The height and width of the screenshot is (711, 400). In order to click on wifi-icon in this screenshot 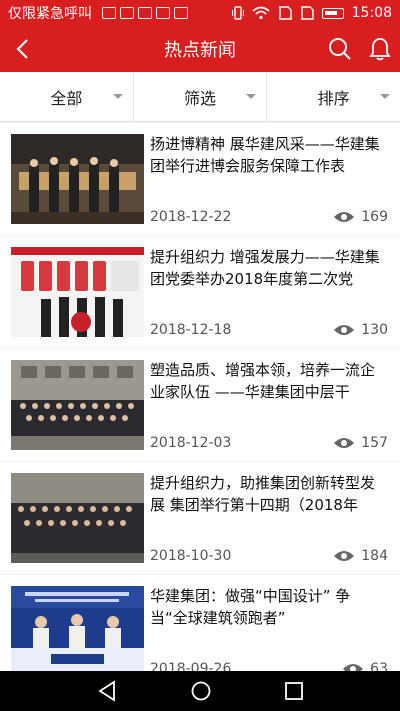, I will do `click(261, 13)`.